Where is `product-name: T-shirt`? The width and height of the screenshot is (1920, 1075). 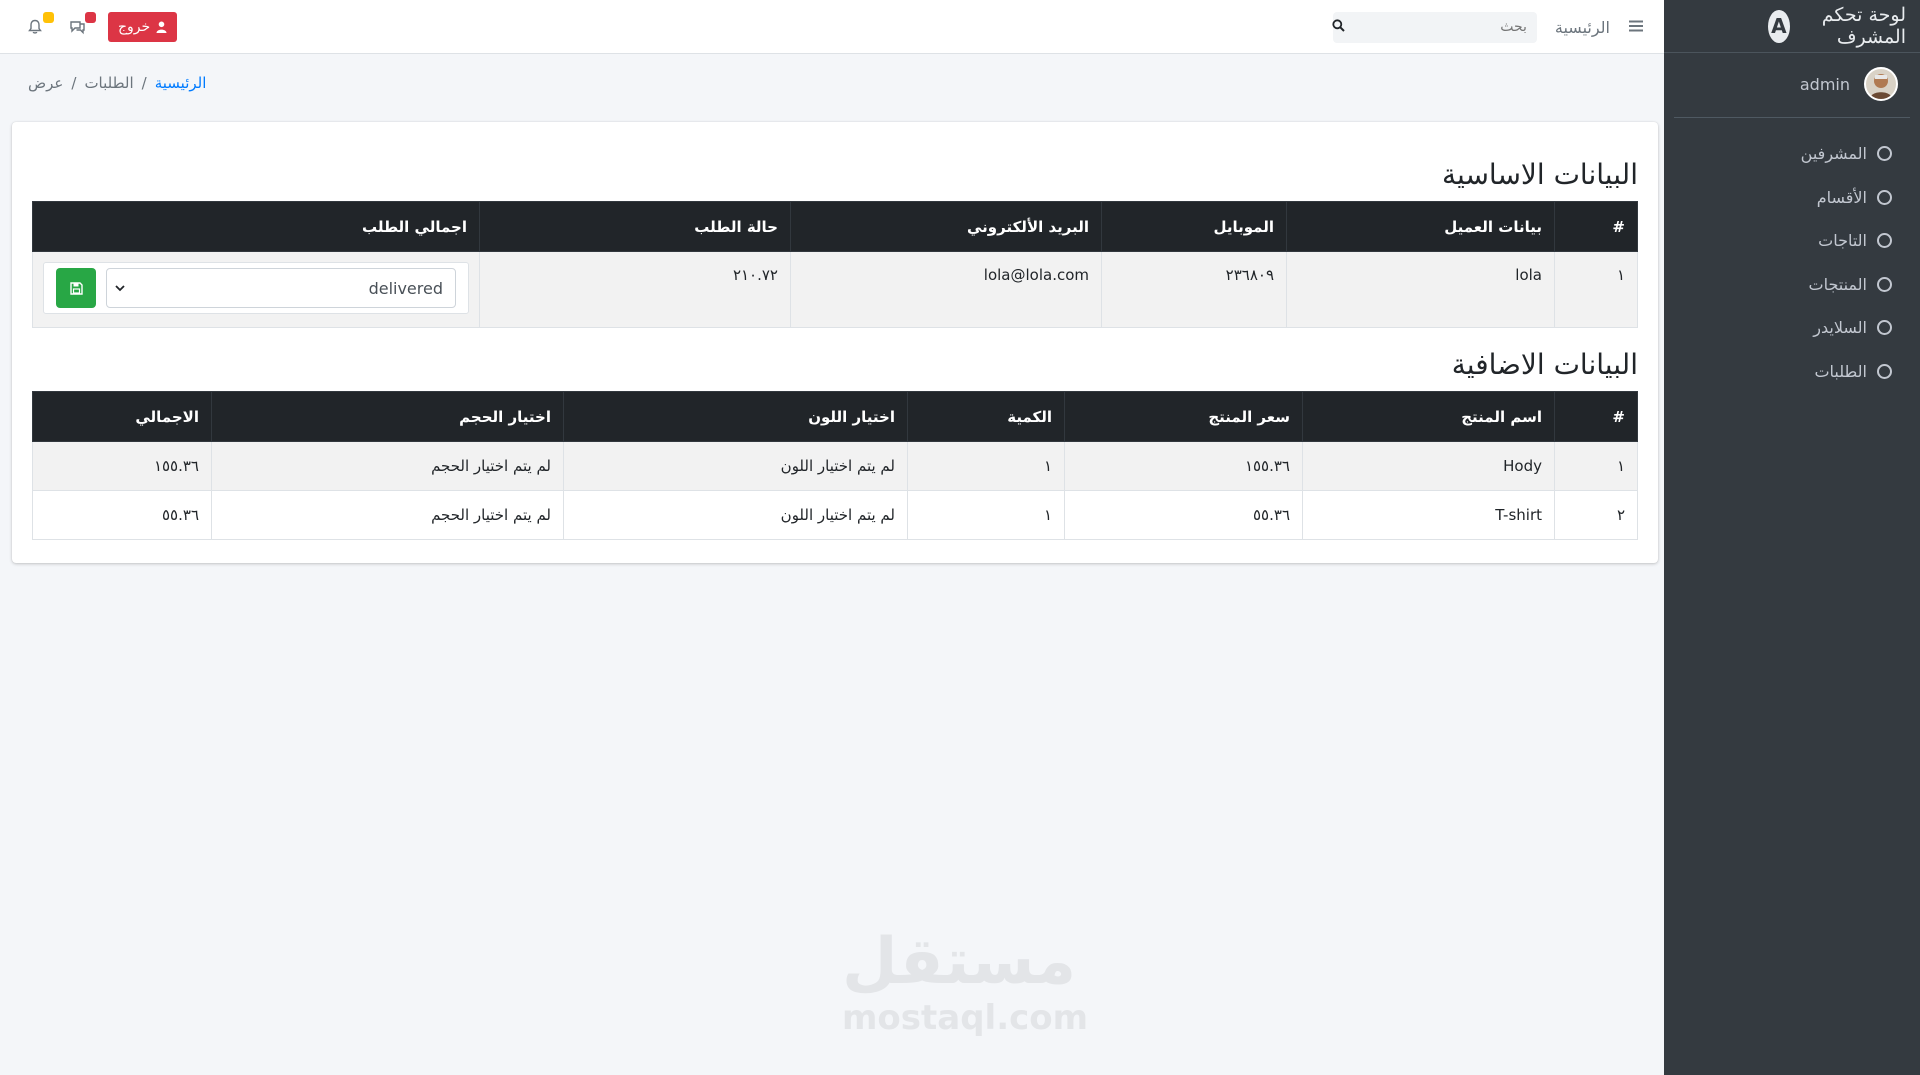 product-name: T-shirt is located at coordinates (1428, 515).